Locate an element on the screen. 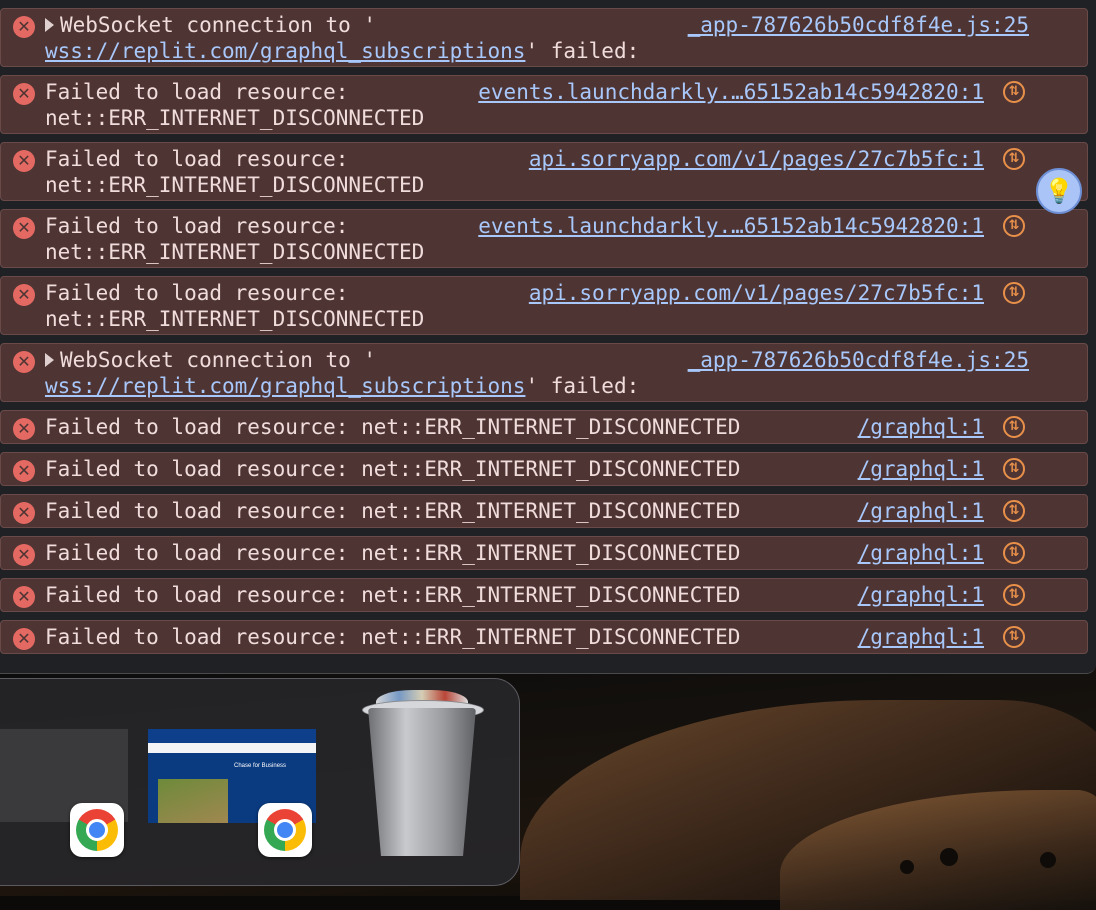  thumbnail-photo is located at coordinates (193, 801).